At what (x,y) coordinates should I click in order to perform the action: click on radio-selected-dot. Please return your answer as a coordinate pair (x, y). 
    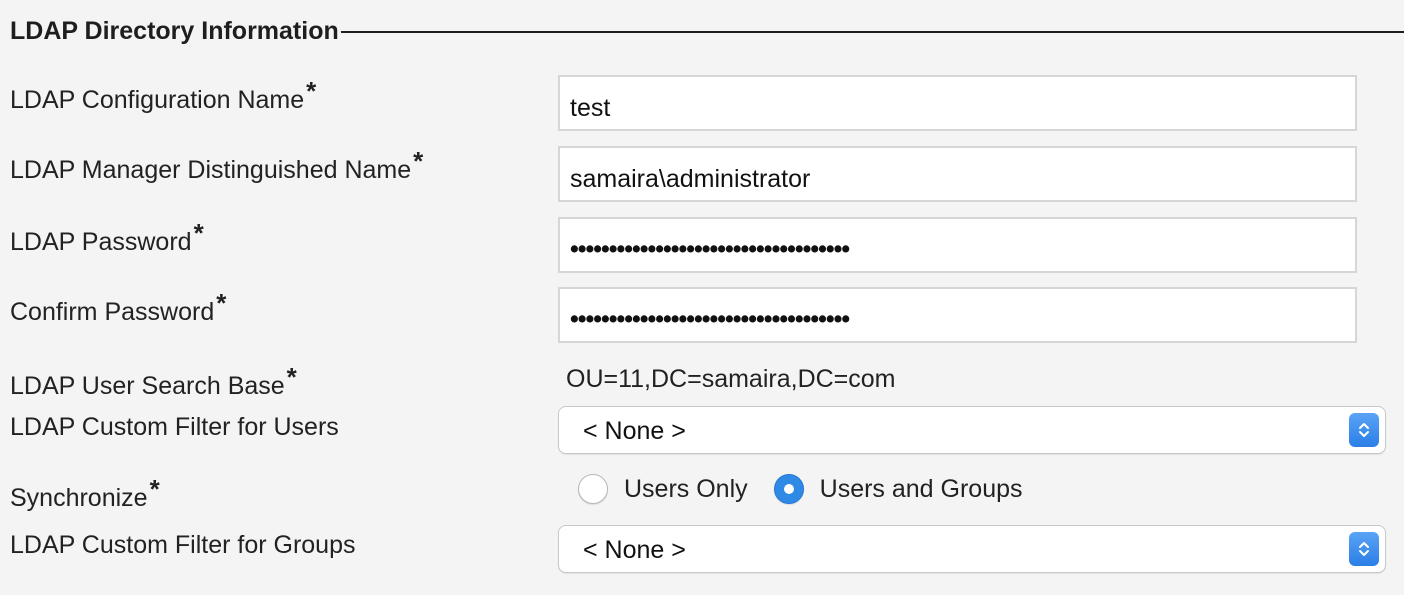
    Looking at the image, I should click on (788, 489).